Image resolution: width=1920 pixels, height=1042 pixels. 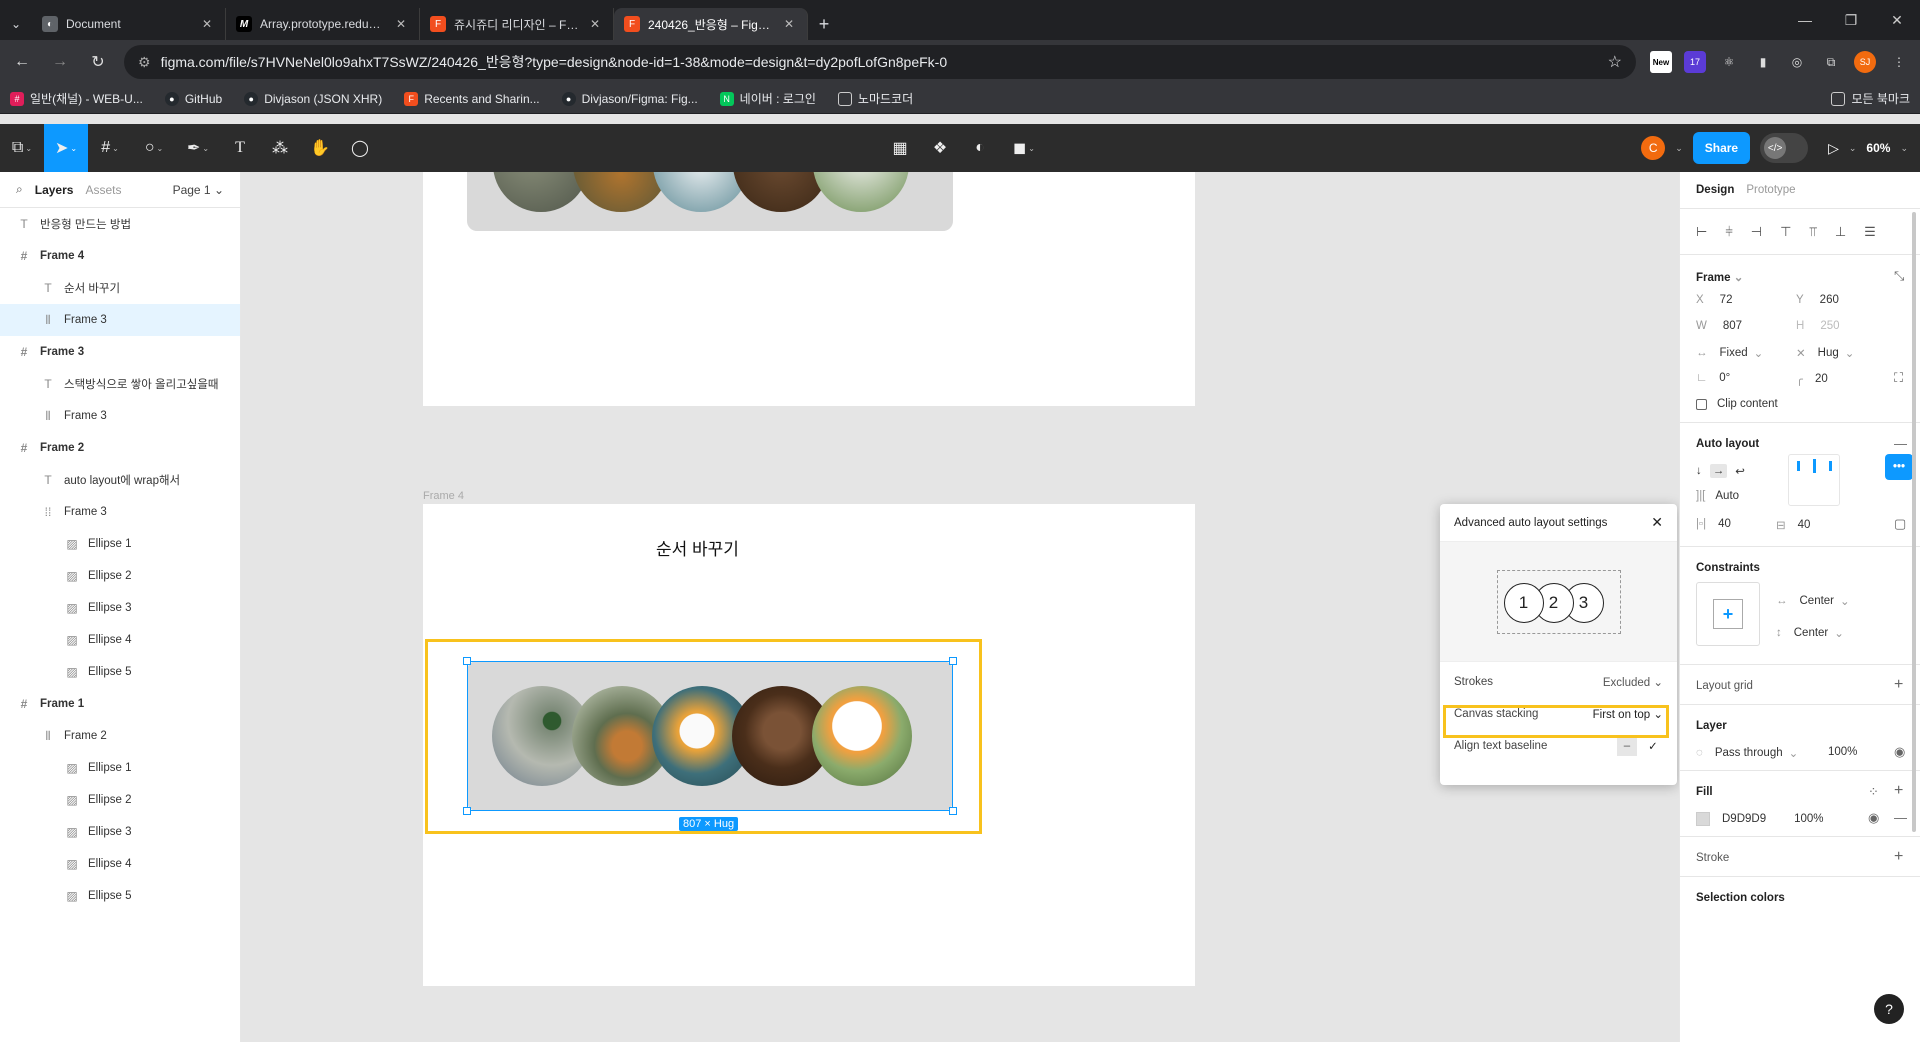 I want to click on remove-auto-layout-icon: —, so click(x=1900, y=443).